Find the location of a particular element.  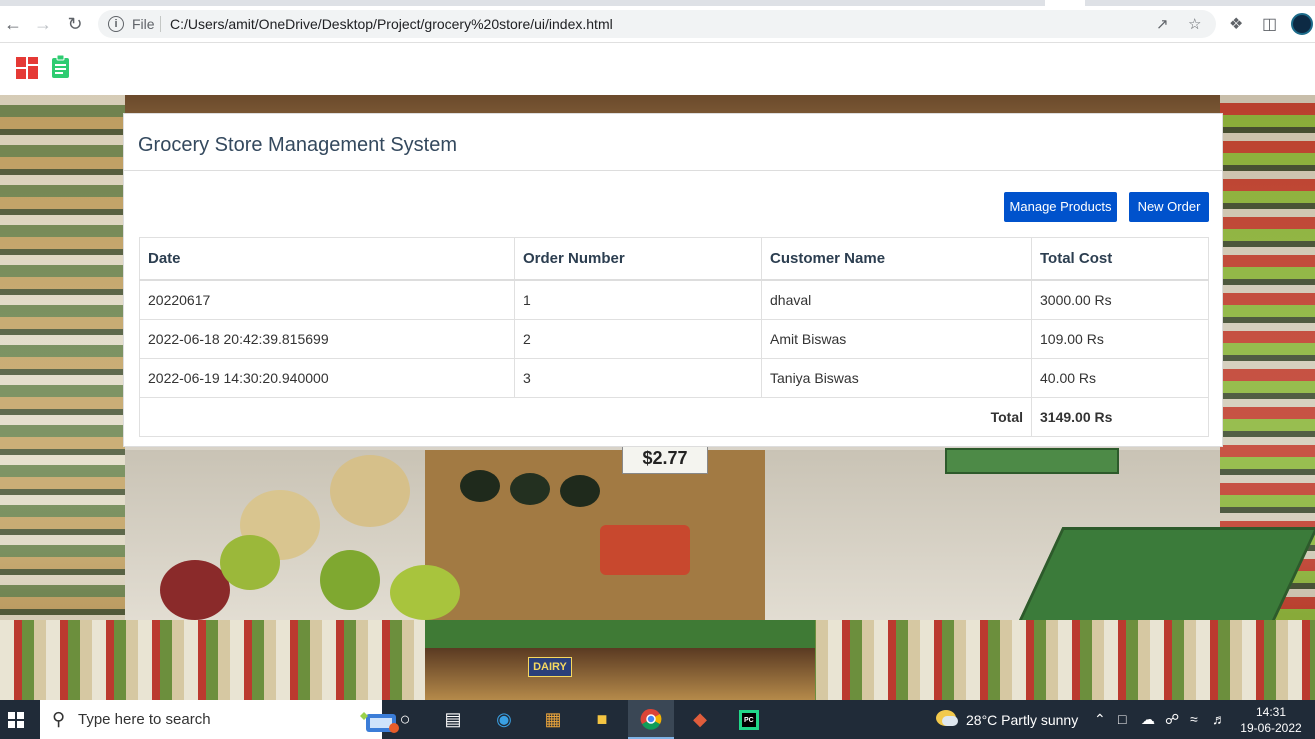

clock-date: 19-06-2022 is located at coordinates (1271, 728).